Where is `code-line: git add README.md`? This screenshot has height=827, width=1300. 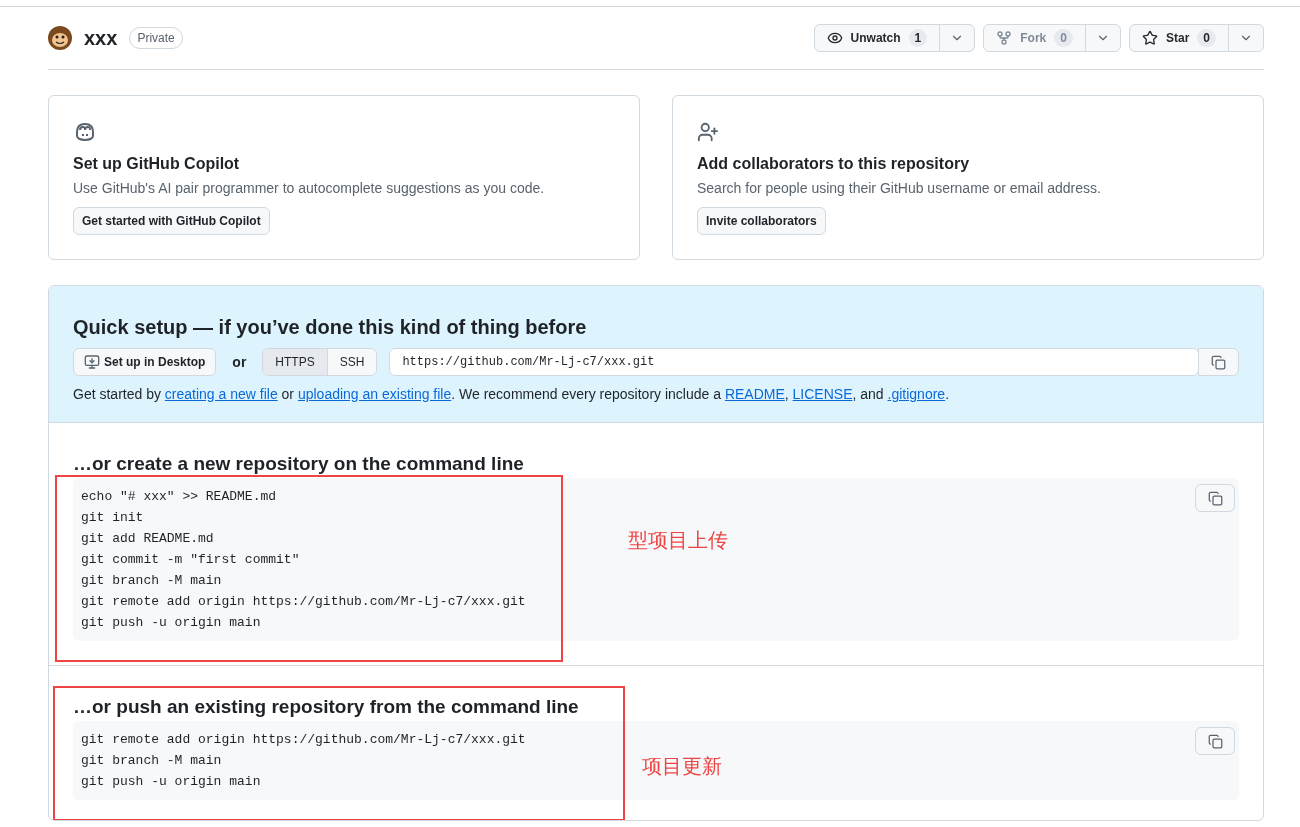
code-line: git add README.md is located at coordinates (147, 539).